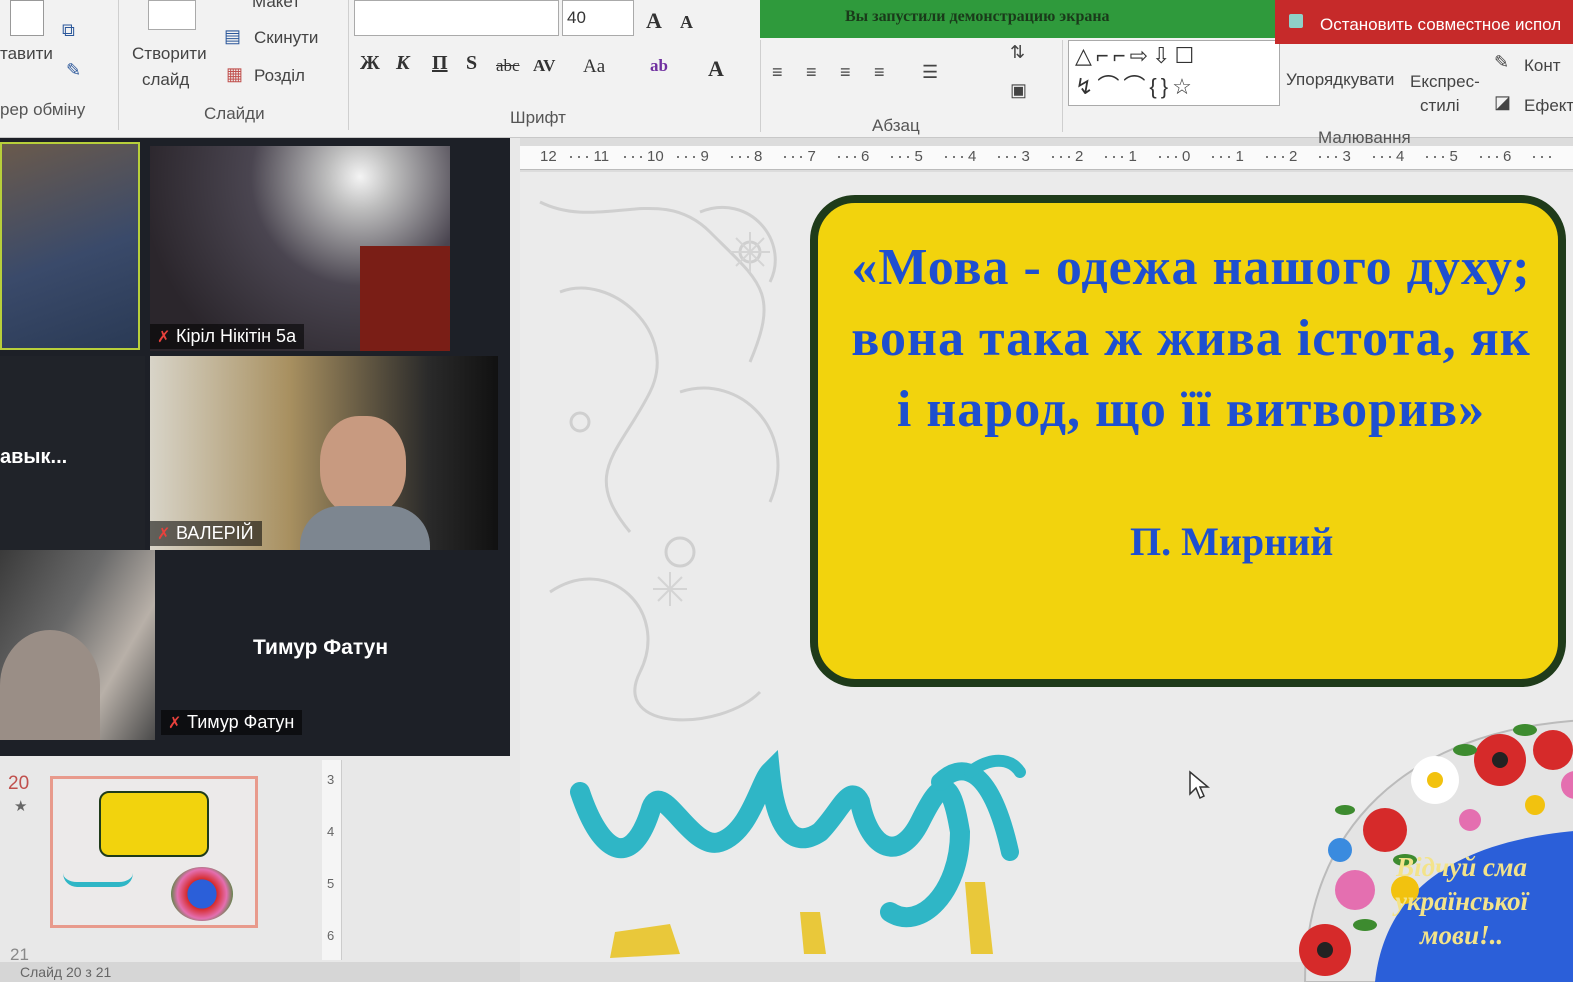  I want to click on text-direction-icon: ⇅, so click(1017, 52).